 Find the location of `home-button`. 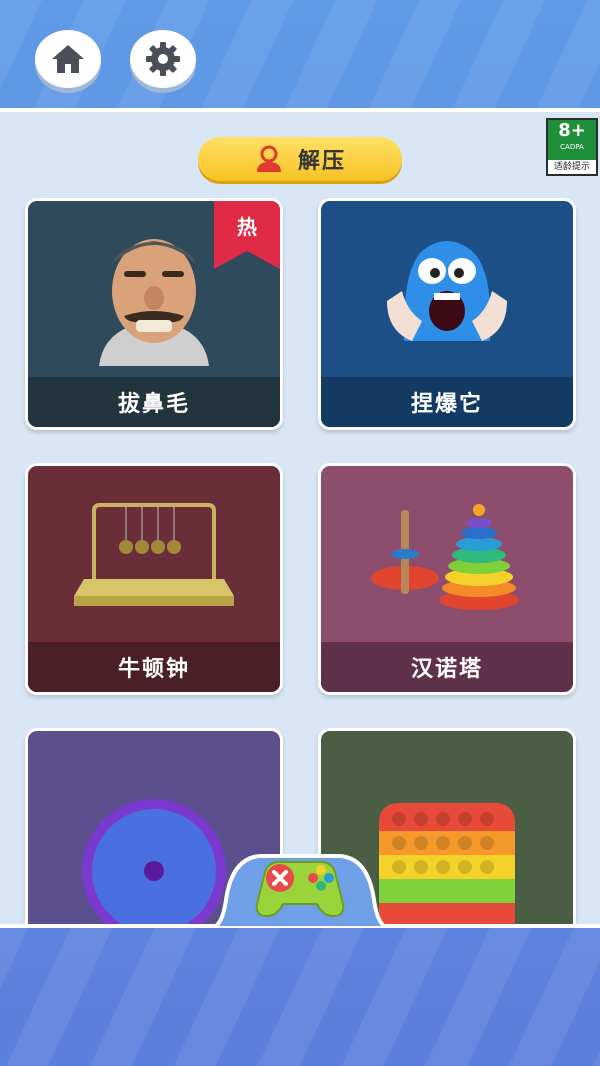

home-button is located at coordinates (68, 59).